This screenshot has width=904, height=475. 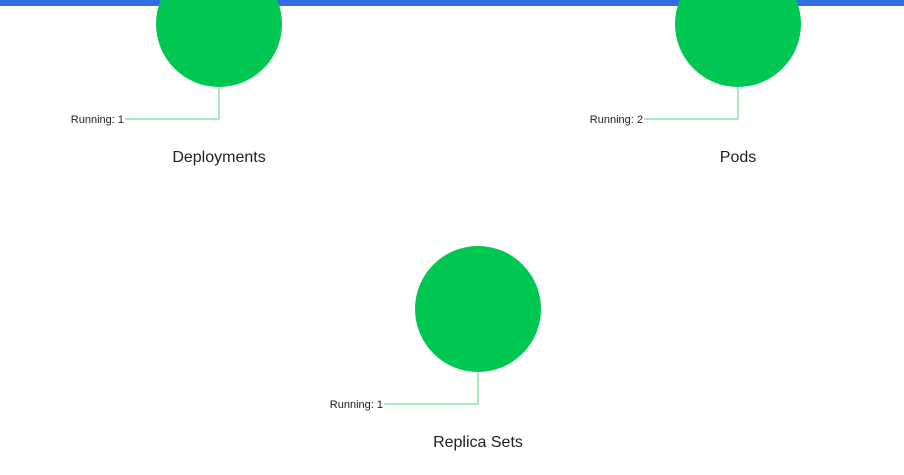 What do you see at coordinates (616, 120) in the screenshot?
I see `pods-running-label: Running: 2` at bounding box center [616, 120].